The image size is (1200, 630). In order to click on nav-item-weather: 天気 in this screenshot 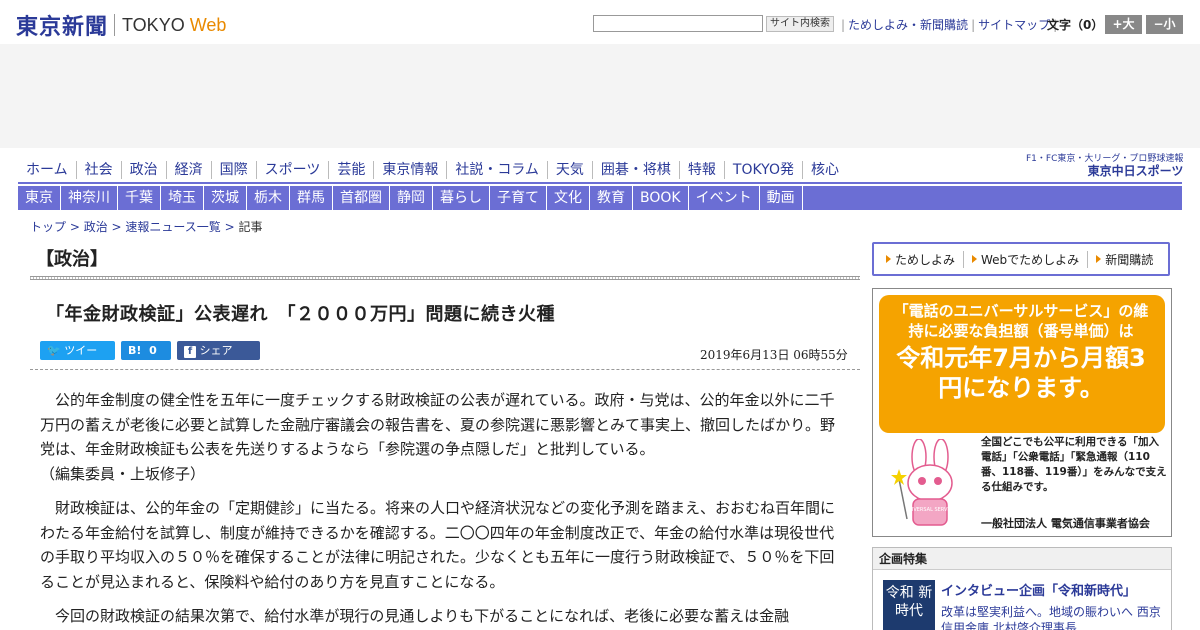, I will do `click(570, 170)`.